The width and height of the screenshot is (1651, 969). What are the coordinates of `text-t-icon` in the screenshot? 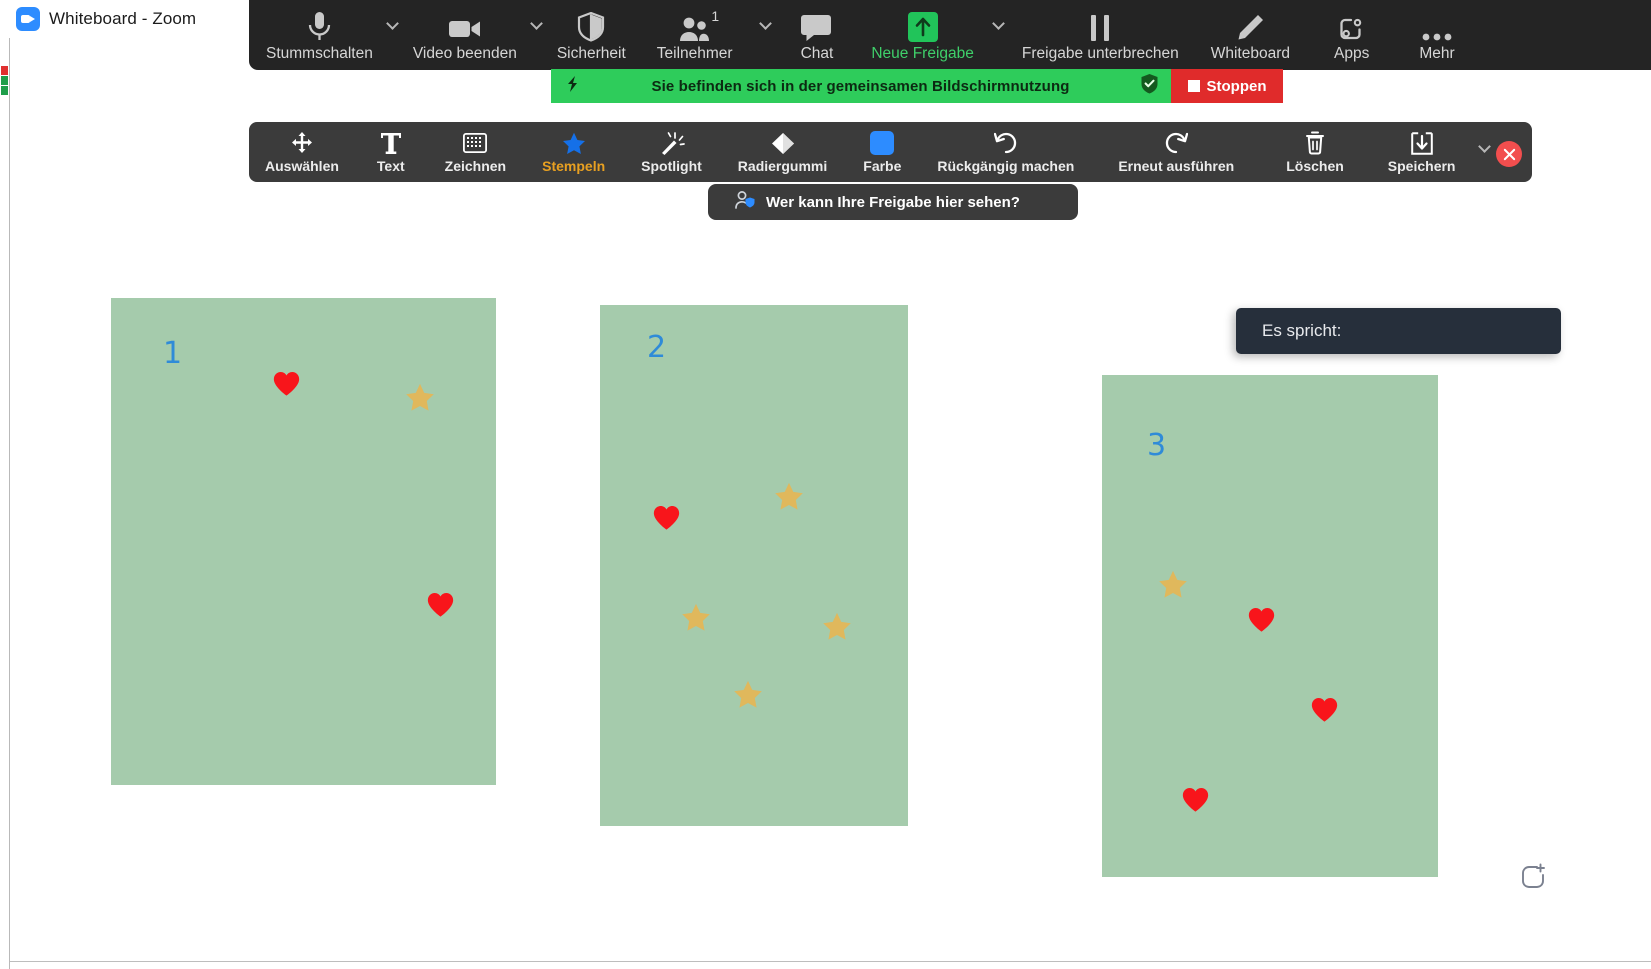 It's located at (391, 143).